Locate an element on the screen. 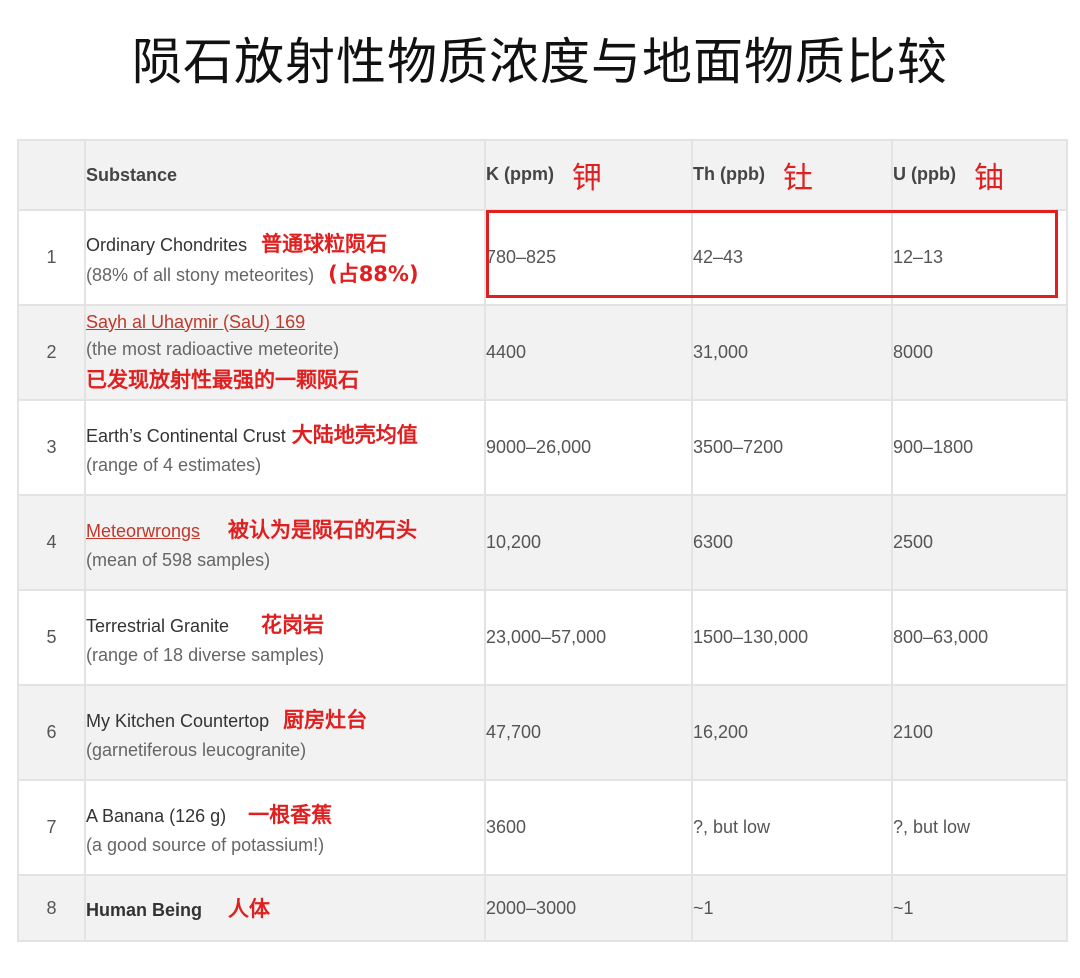 This screenshot has width=1080, height=978. substance-note: (range of 4 estimates) is located at coordinates (174, 465).